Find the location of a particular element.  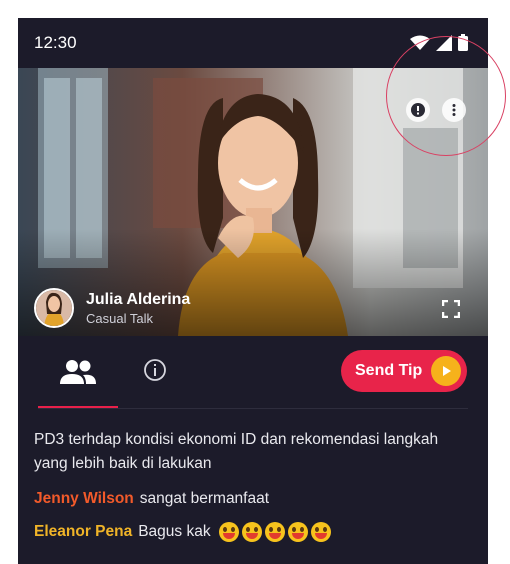

coin-play-icon is located at coordinates (446, 371).